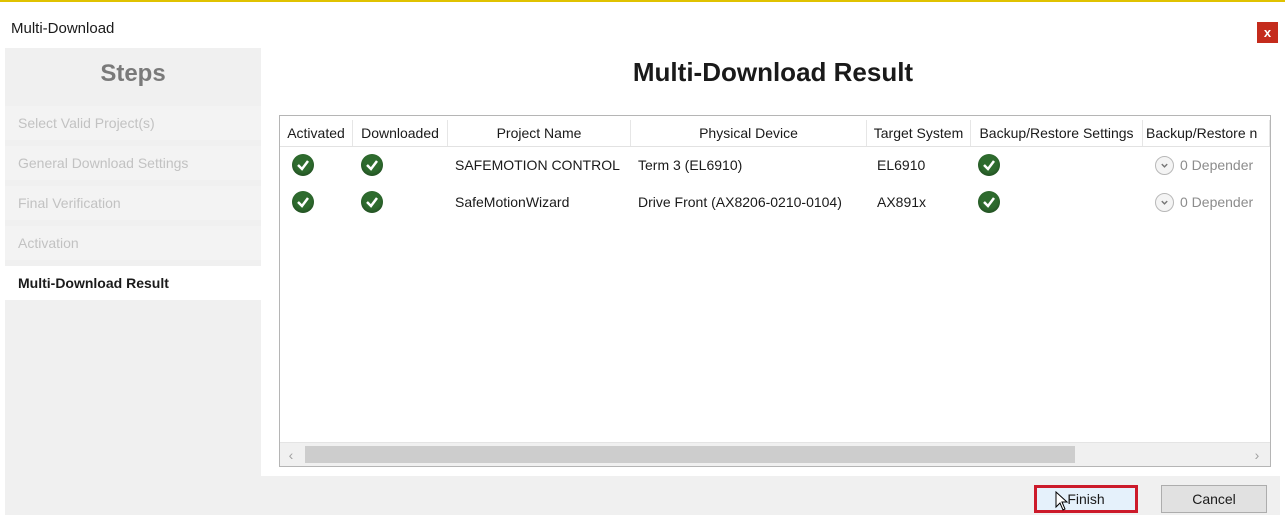 The height and width of the screenshot is (515, 1285). What do you see at coordinates (1062, 501) in the screenshot?
I see `mouse-cursor-icon` at bounding box center [1062, 501].